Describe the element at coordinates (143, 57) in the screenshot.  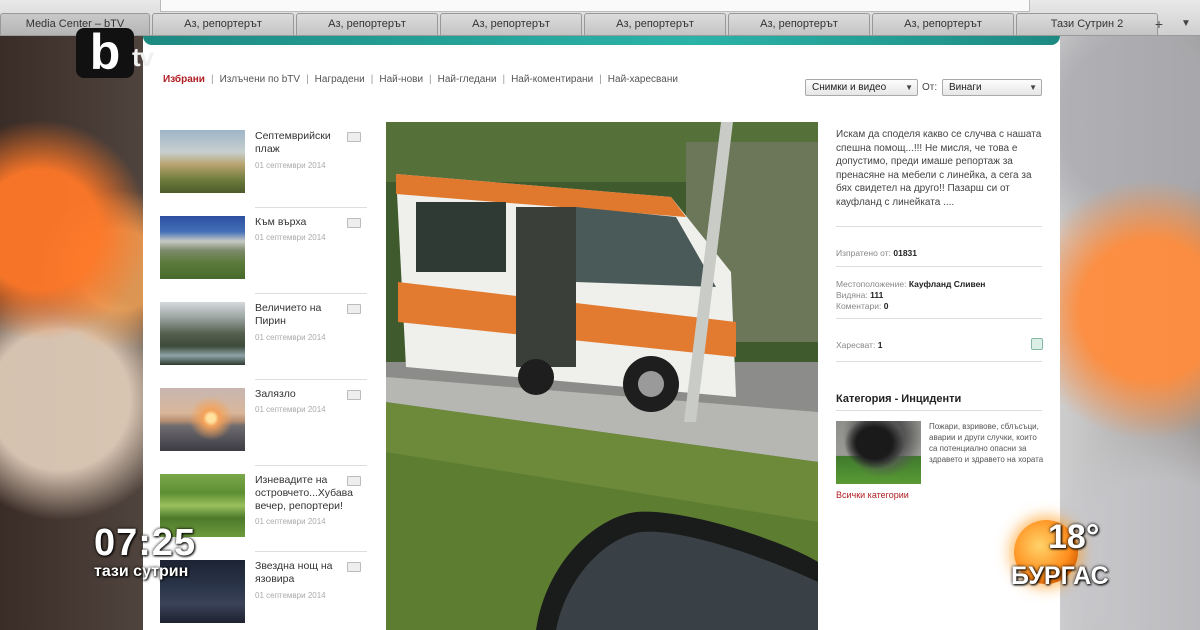
I see `btv-logo-tv: tv` at that location.